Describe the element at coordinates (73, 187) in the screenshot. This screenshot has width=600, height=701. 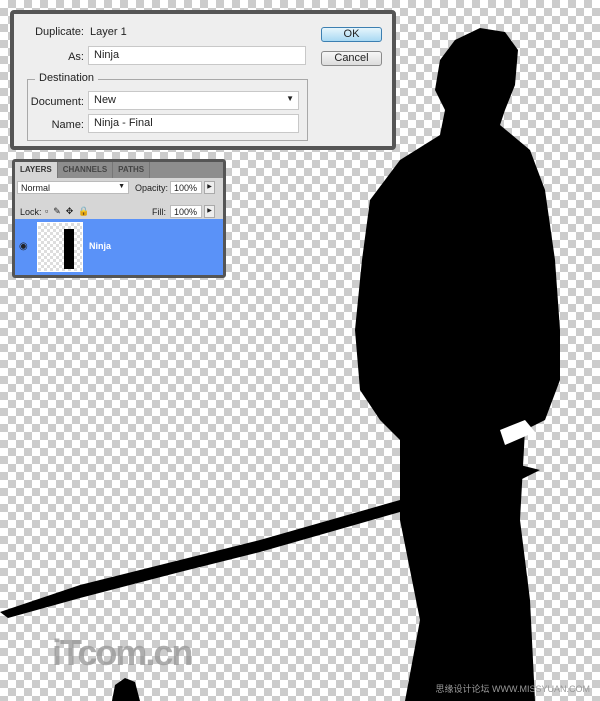
I see `blend-mode-select: Normal ▼` at that location.